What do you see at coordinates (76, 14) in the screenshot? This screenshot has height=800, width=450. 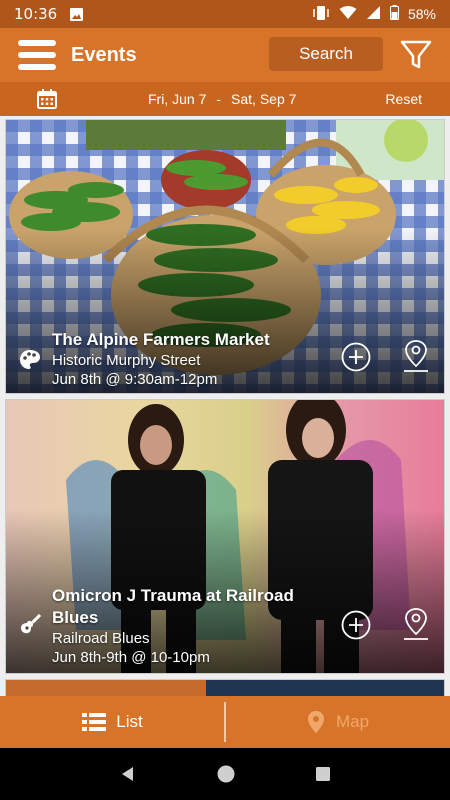 I see `gallery-notification-icon` at bounding box center [76, 14].